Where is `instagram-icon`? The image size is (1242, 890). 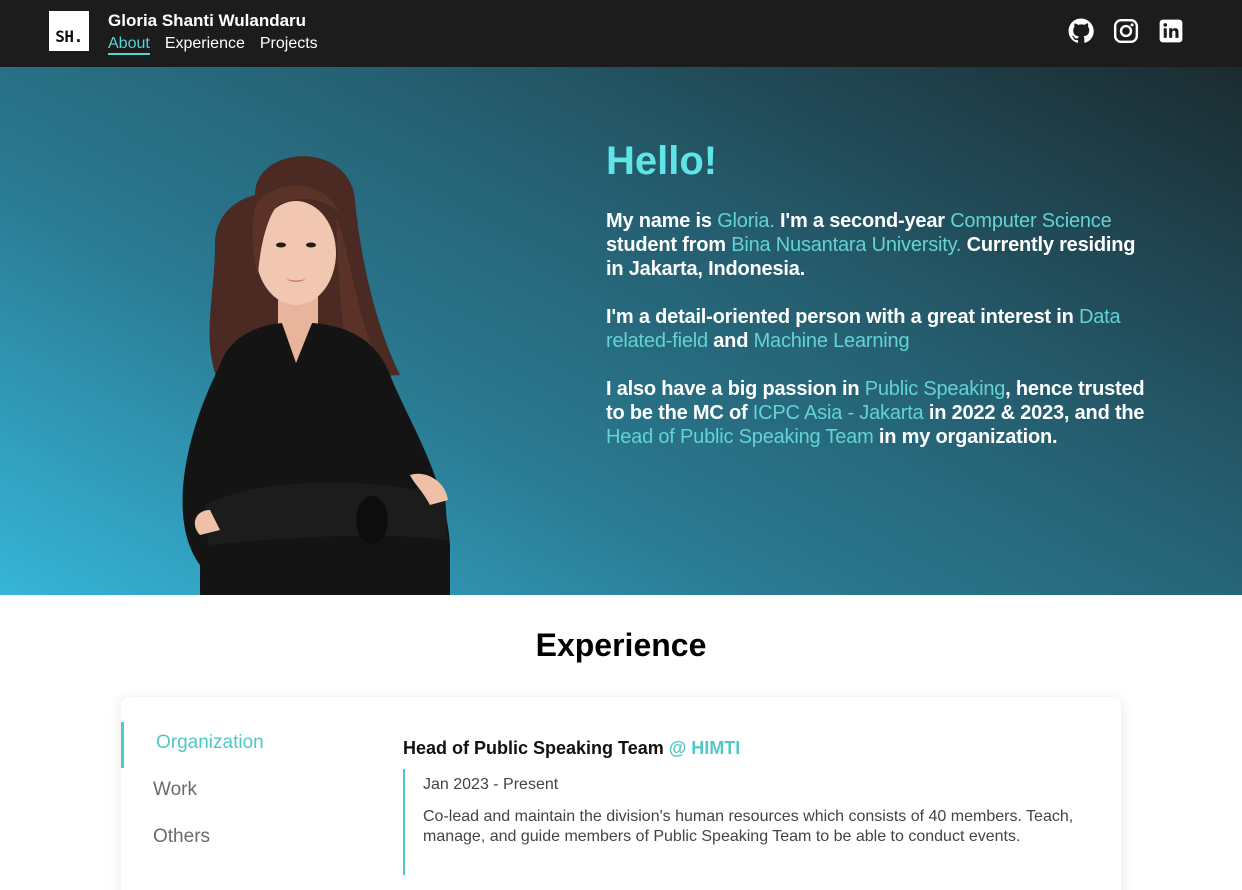
instagram-icon is located at coordinates (1126, 31).